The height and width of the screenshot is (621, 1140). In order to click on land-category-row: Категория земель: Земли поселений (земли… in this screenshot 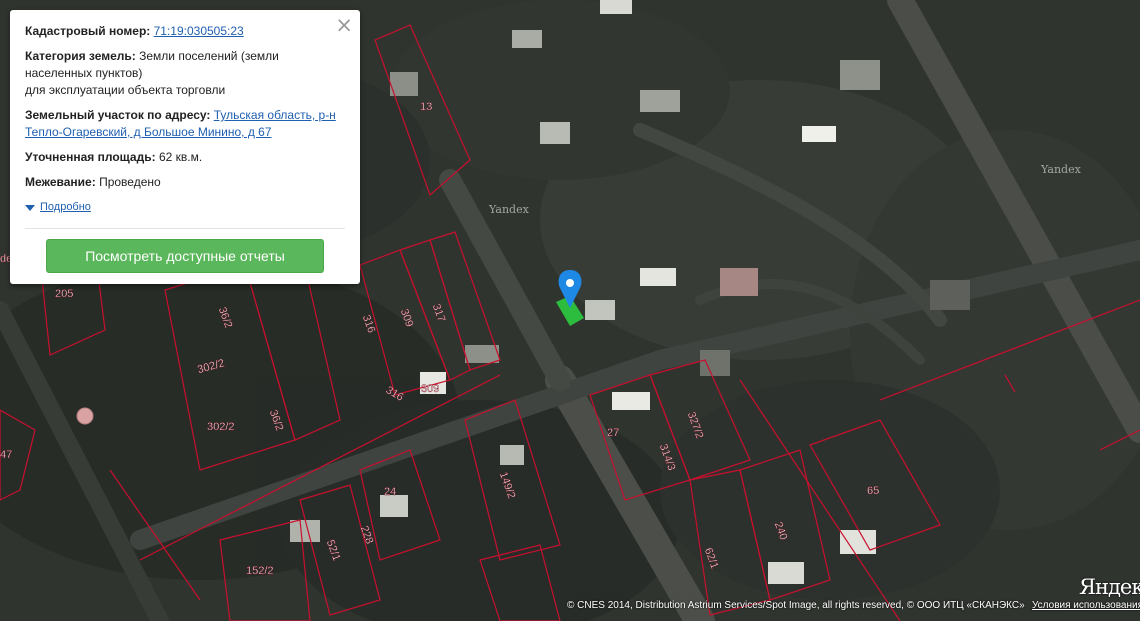, I will do `click(185, 73)`.